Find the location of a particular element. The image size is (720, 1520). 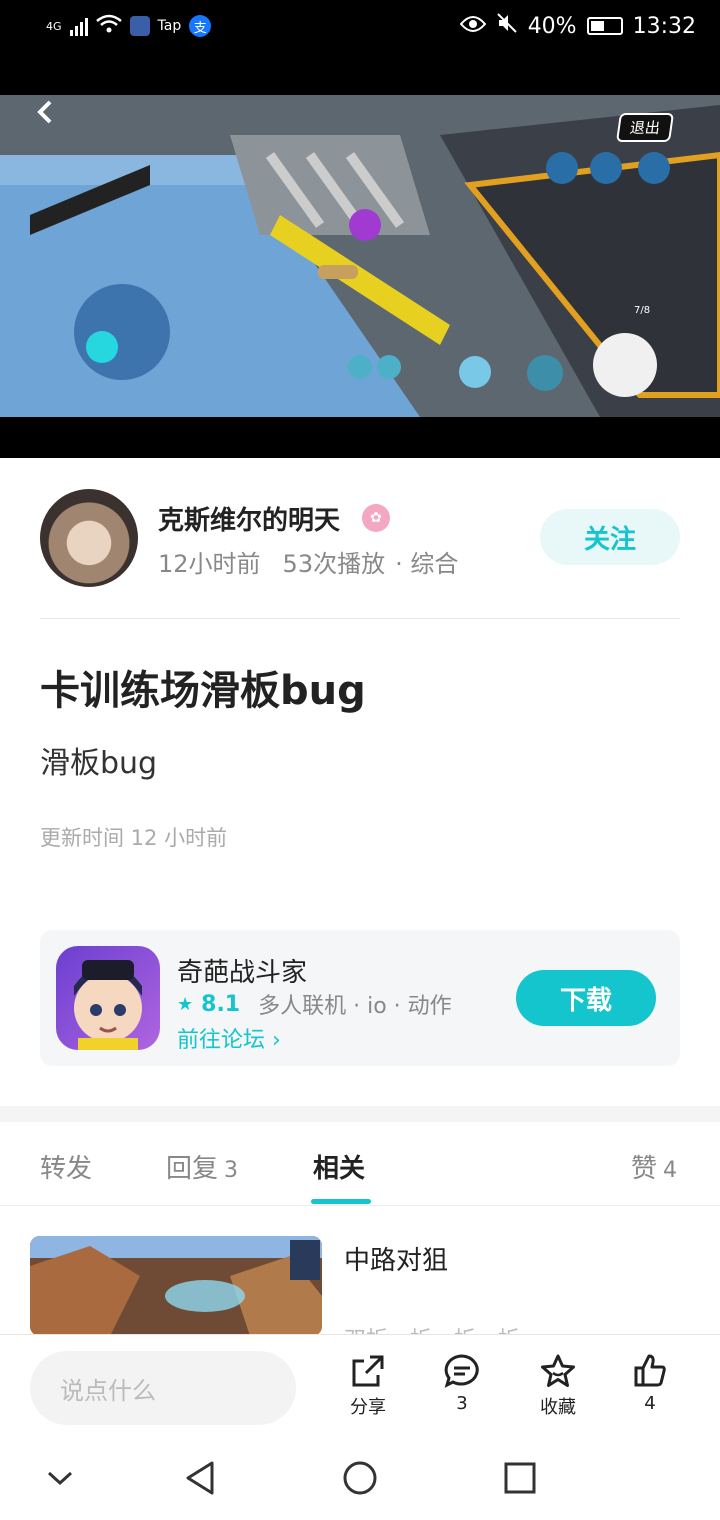

status-bar: 4G Tap 支 40% 13:32 is located at coordinates (360, 47).